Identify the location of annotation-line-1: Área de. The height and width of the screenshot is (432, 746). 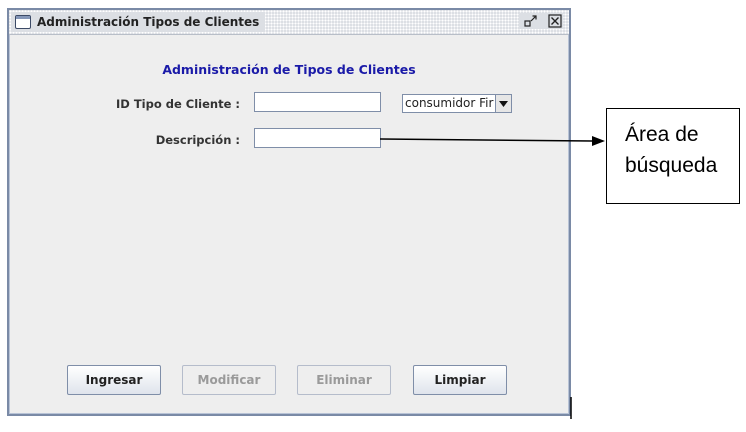
(662, 134).